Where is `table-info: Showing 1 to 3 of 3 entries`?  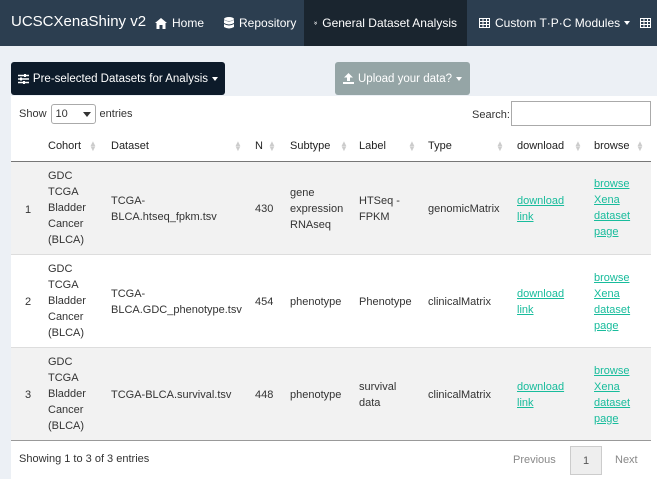
table-info: Showing 1 to 3 of 3 entries is located at coordinates (84, 459).